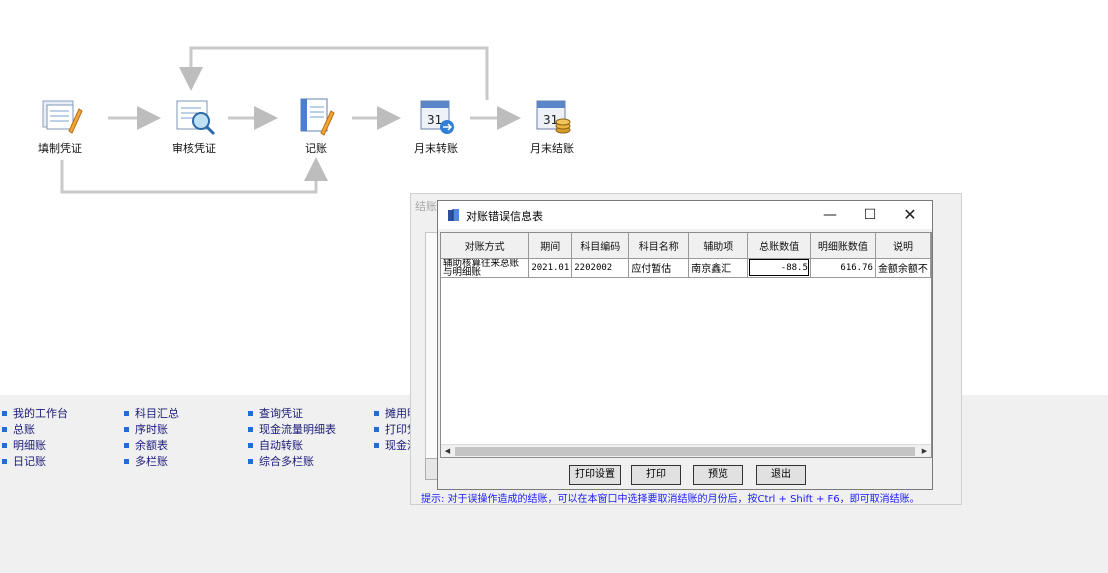 Image resolution: width=1108 pixels, height=573 pixels. Describe the element at coordinates (685, 476) in the screenshot. I see `dialog-button-row: 打印设置 打印 预览 退出` at that location.